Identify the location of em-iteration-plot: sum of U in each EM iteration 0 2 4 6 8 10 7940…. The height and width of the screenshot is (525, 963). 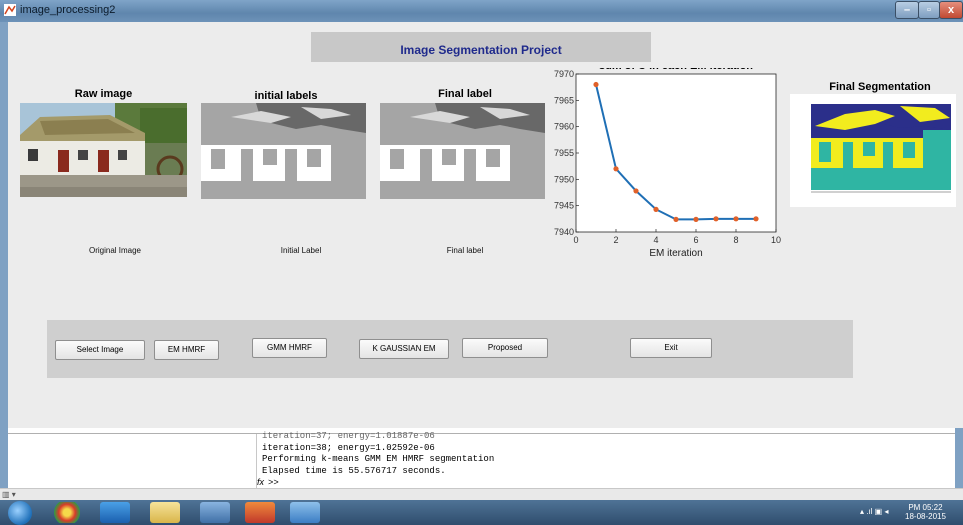
(667, 159).